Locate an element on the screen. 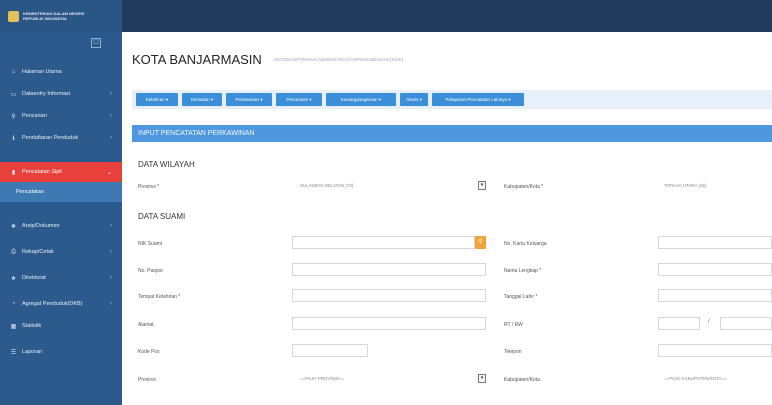  sidebar-item-label: Direktorat is located at coordinates (34, 278).